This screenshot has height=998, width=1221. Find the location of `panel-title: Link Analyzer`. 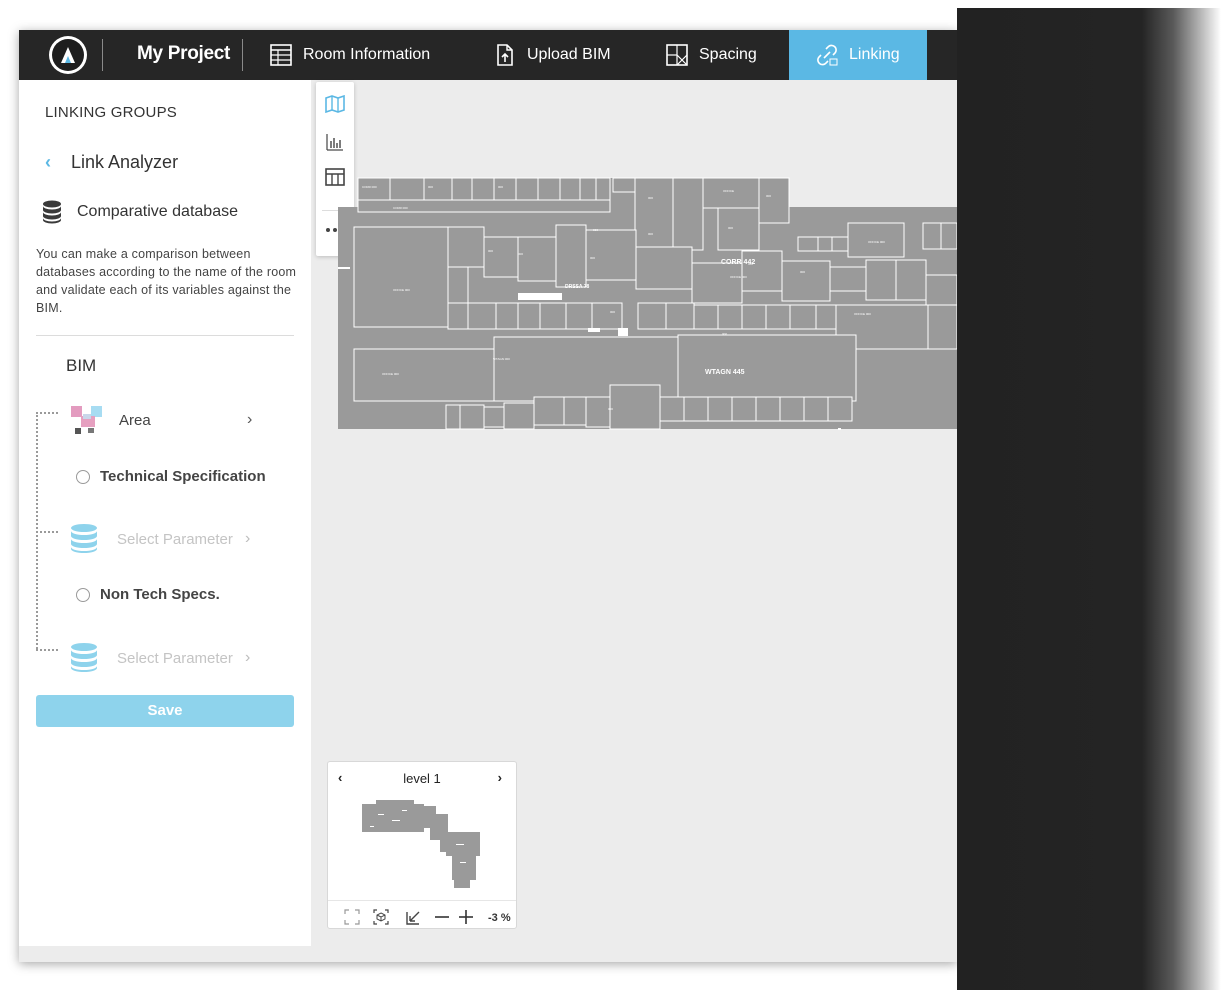

panel-title: Link Analyzer is located at coordinates (125, 162).